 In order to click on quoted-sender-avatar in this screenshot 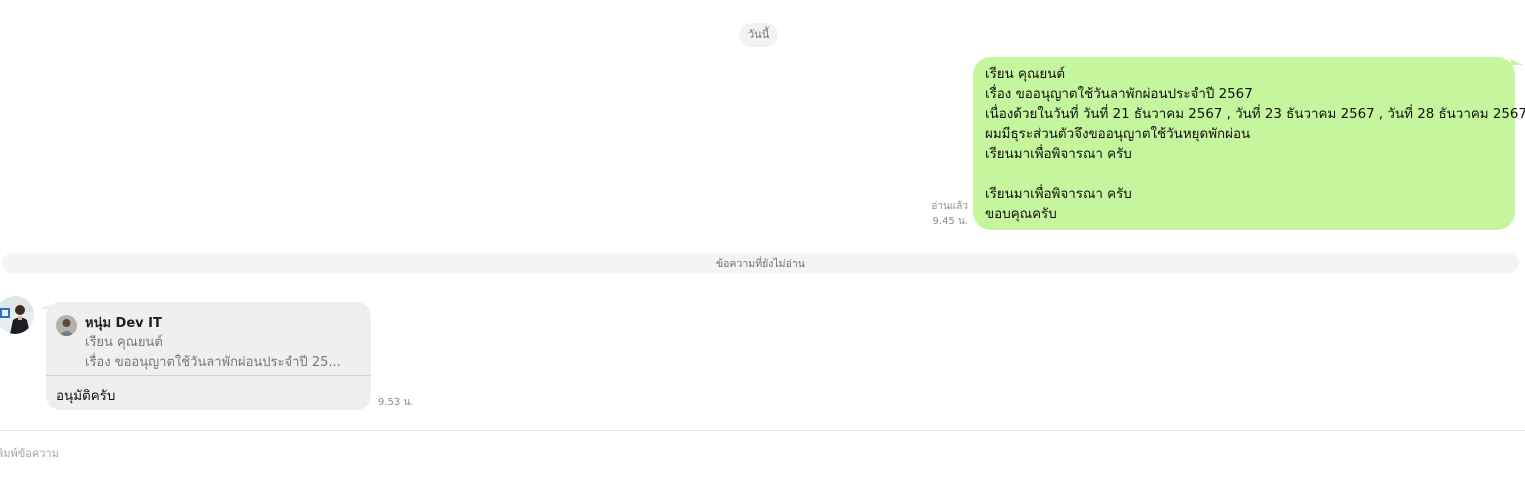, I will do `click(66, 325)`.